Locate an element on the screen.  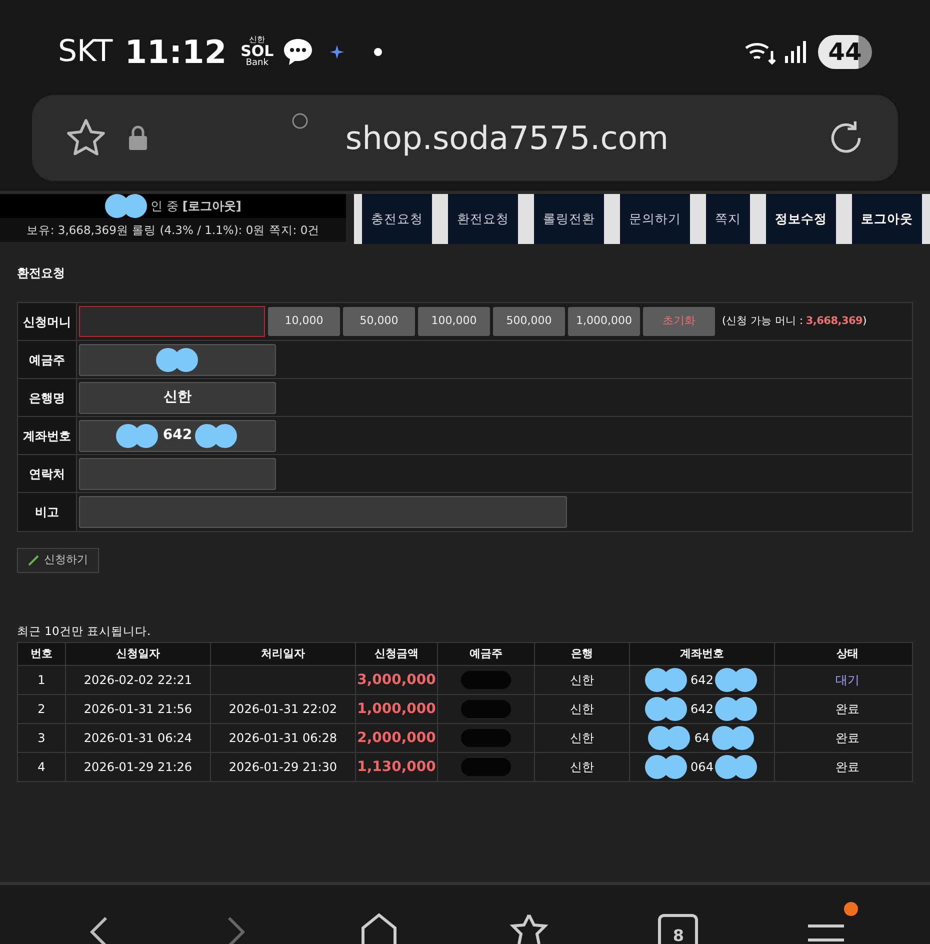
menu-tab: 문의하기 is located at coordinates (655, 219).